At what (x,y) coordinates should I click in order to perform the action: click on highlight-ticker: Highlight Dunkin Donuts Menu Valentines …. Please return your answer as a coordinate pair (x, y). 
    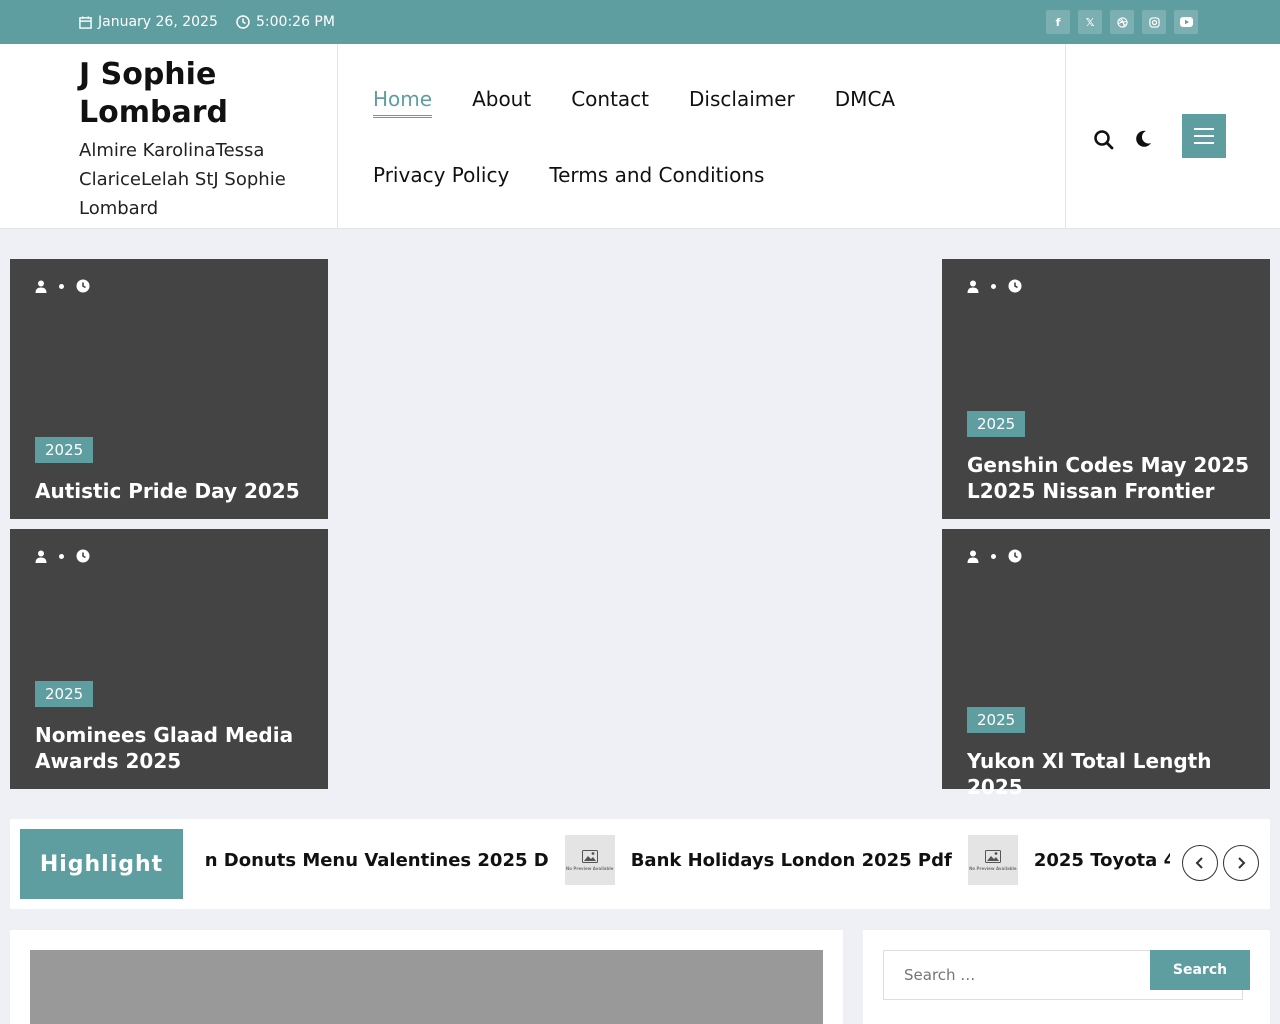
    Looking at the image, I should click on (640, 864).